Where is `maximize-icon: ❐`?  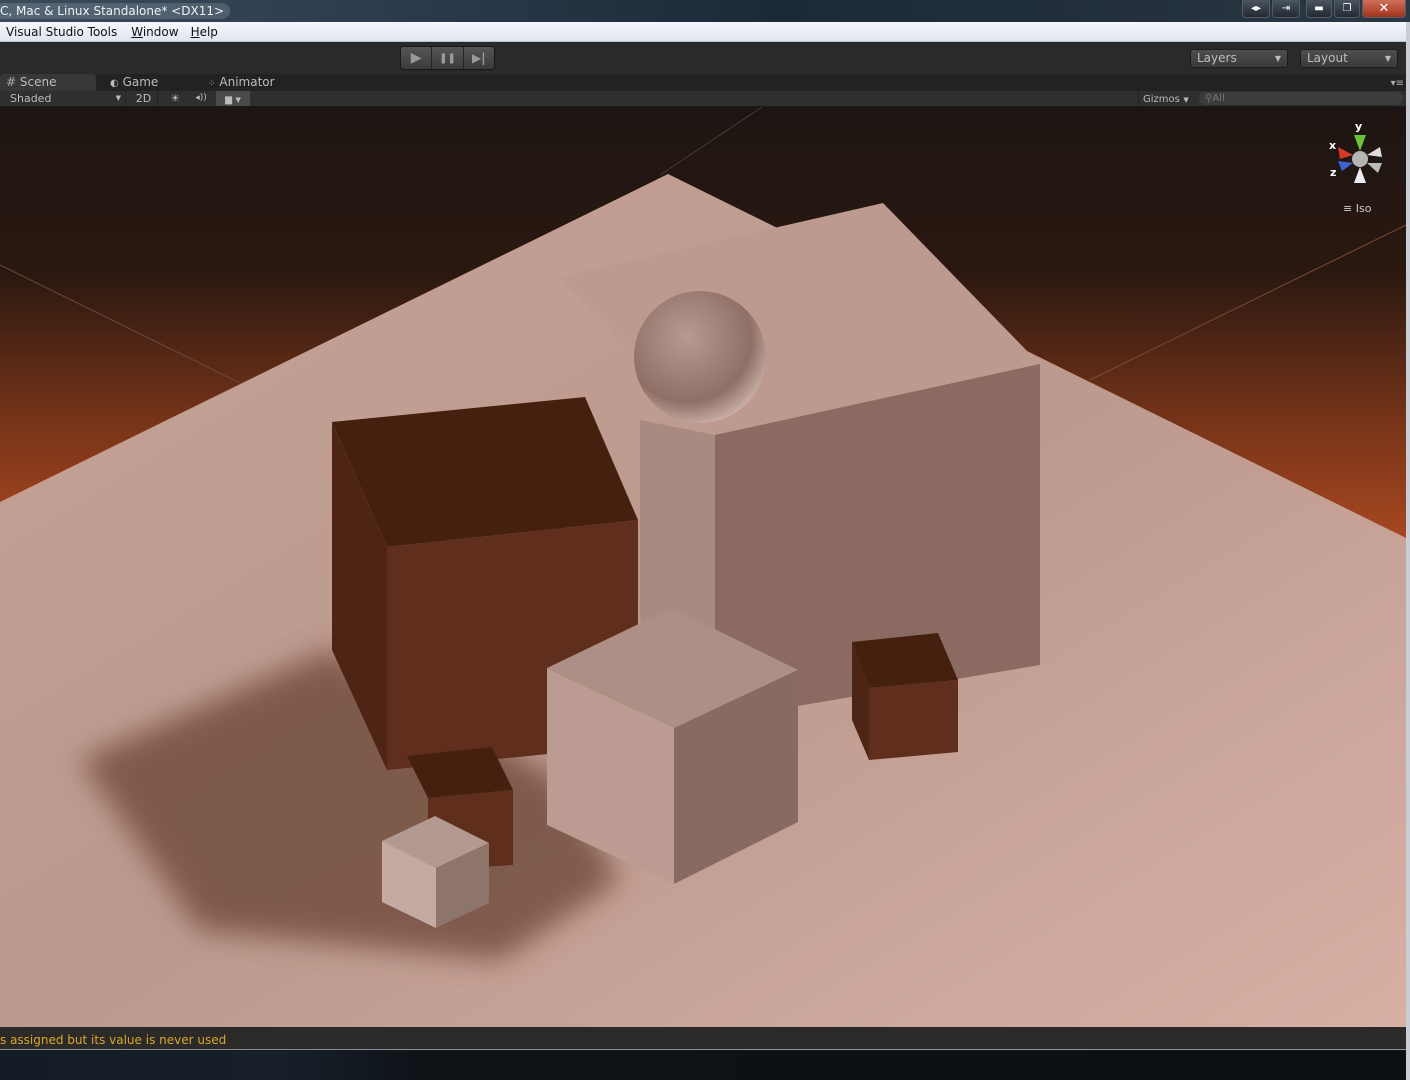
maximize-icon: ❐ is located at coordinates (1347, 8).